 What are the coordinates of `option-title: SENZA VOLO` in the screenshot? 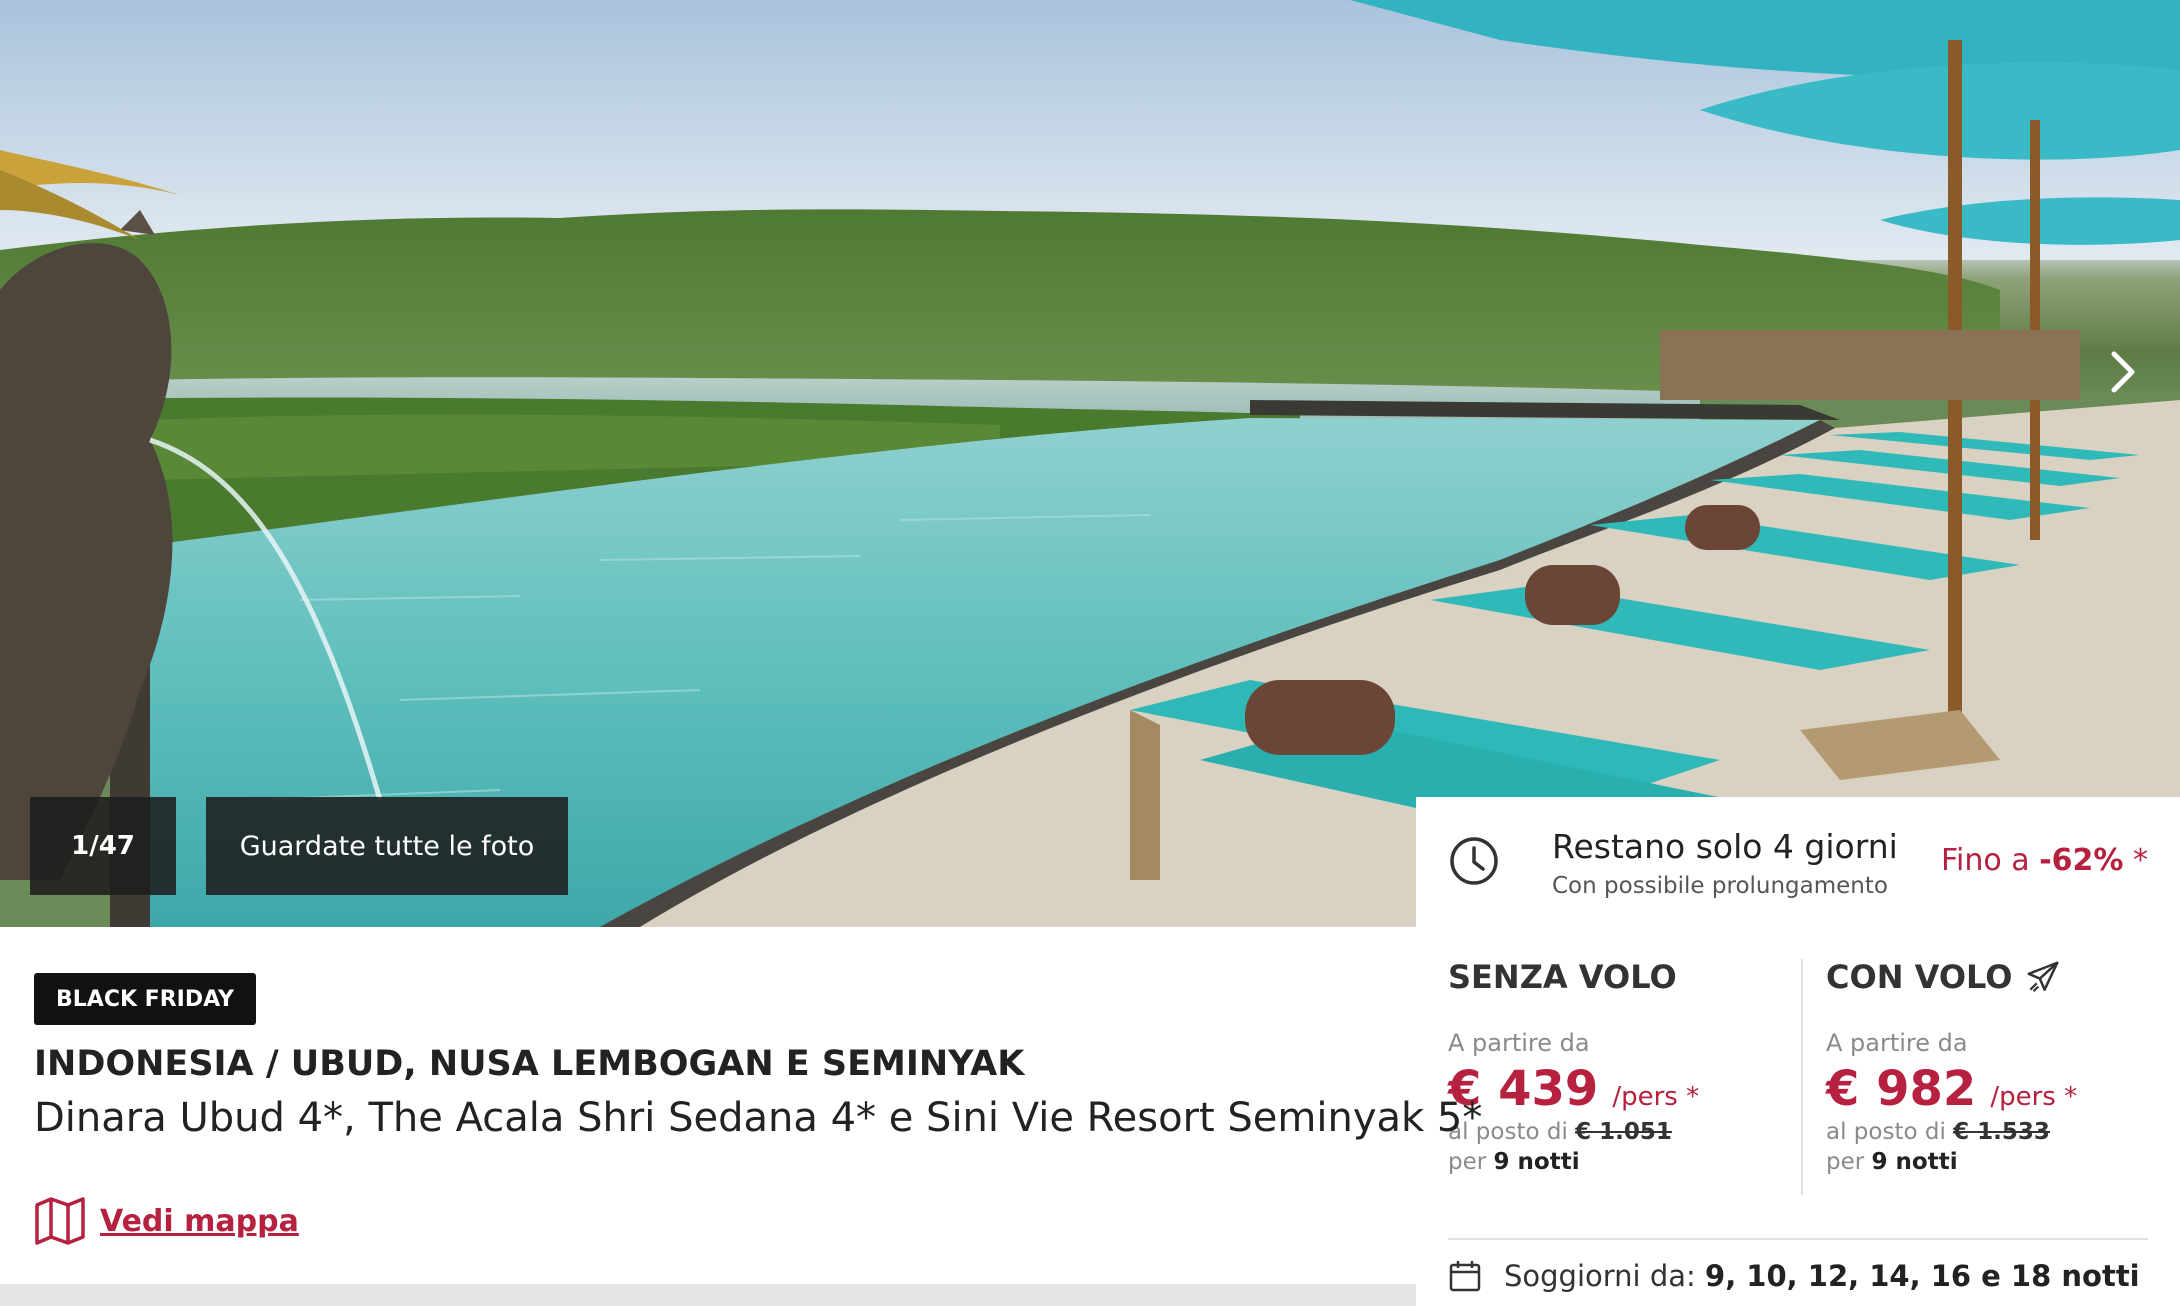 It's located at (1562, 977).